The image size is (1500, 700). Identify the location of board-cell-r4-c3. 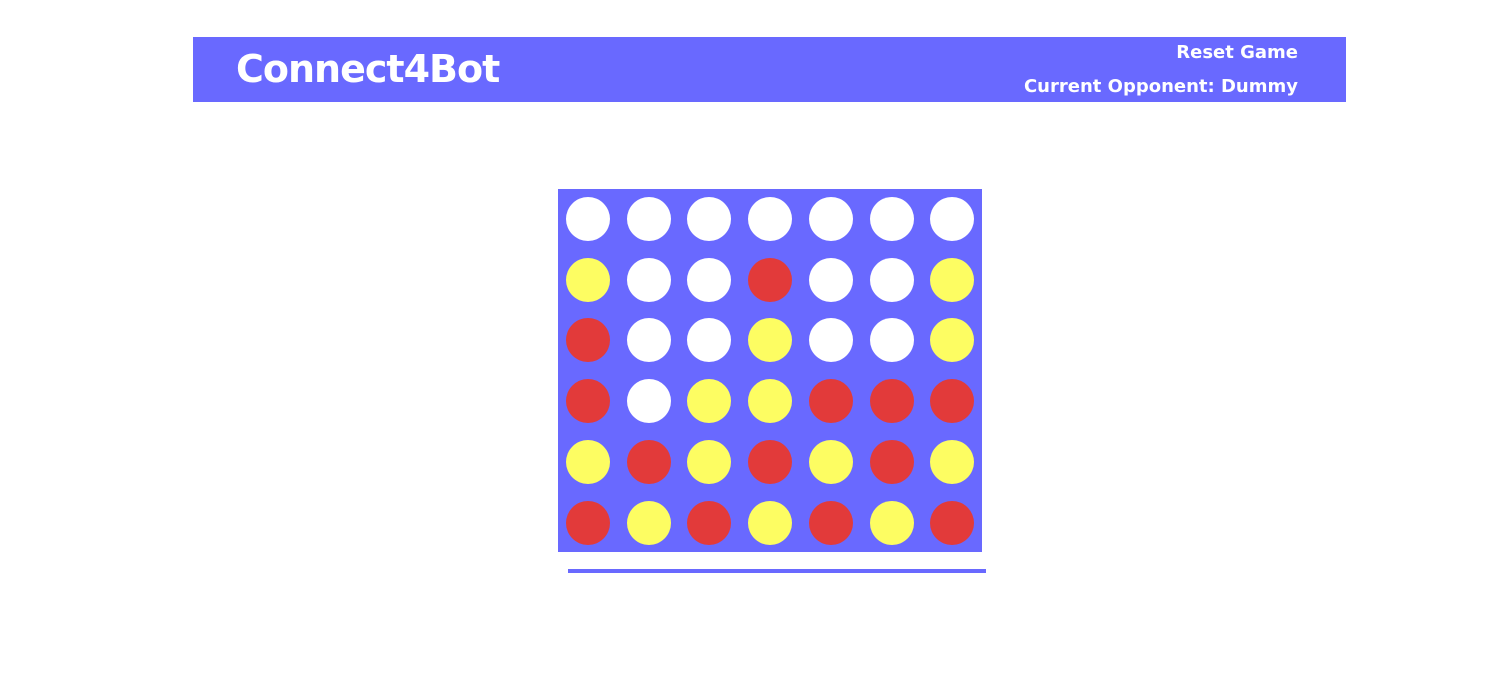
(709, 401).